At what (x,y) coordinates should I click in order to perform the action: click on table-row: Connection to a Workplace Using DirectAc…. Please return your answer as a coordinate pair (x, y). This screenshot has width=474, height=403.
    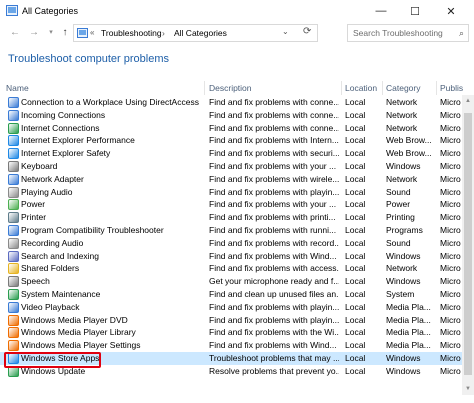
    Looking at the image, I should click on (231, 102).